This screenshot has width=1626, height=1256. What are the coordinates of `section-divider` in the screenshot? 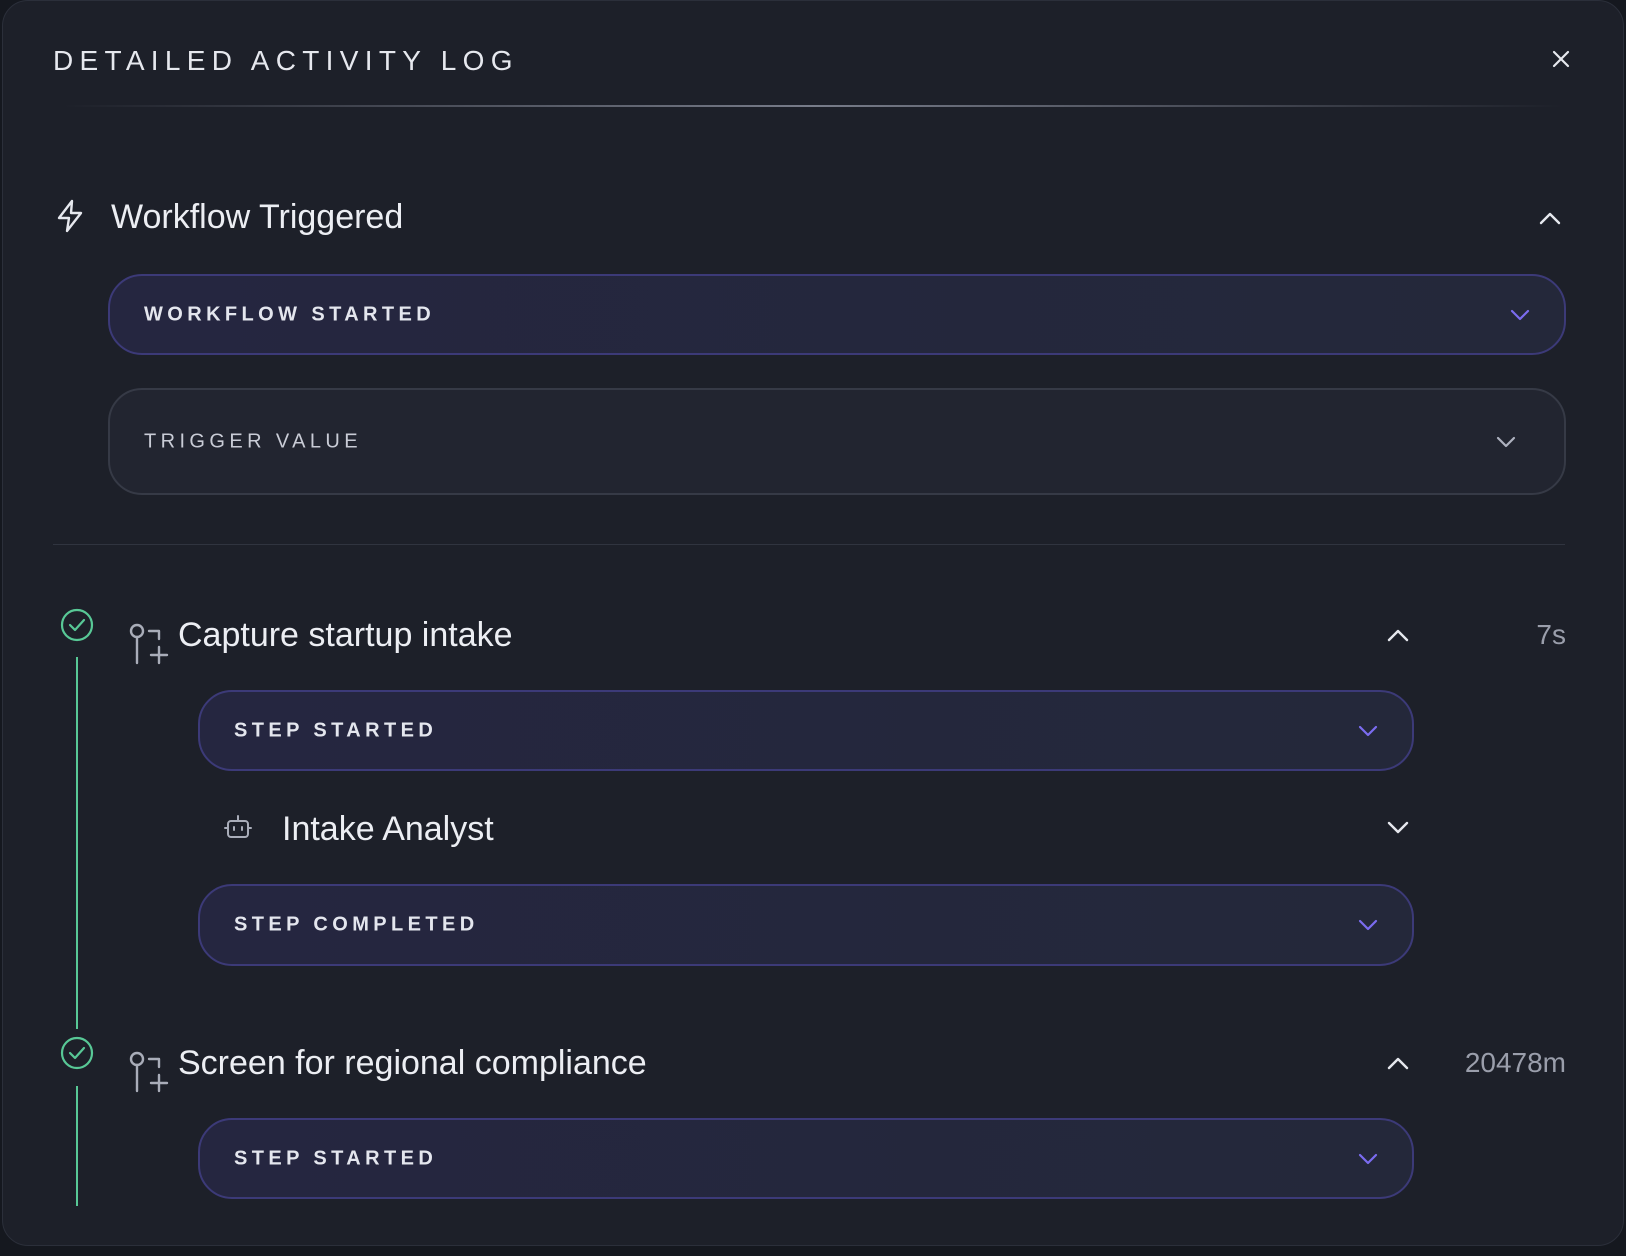 It's located at (809, 544).